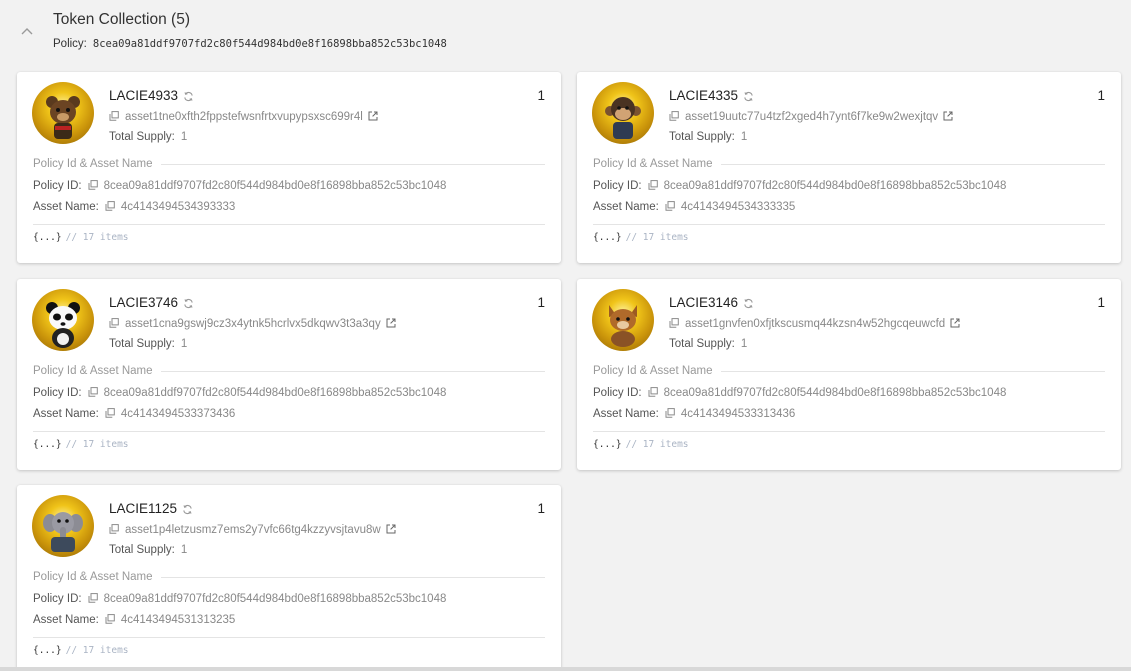  Describe the element at coordinates (63, 320) in the screenshot. I see `panda-character-icon` at that location.